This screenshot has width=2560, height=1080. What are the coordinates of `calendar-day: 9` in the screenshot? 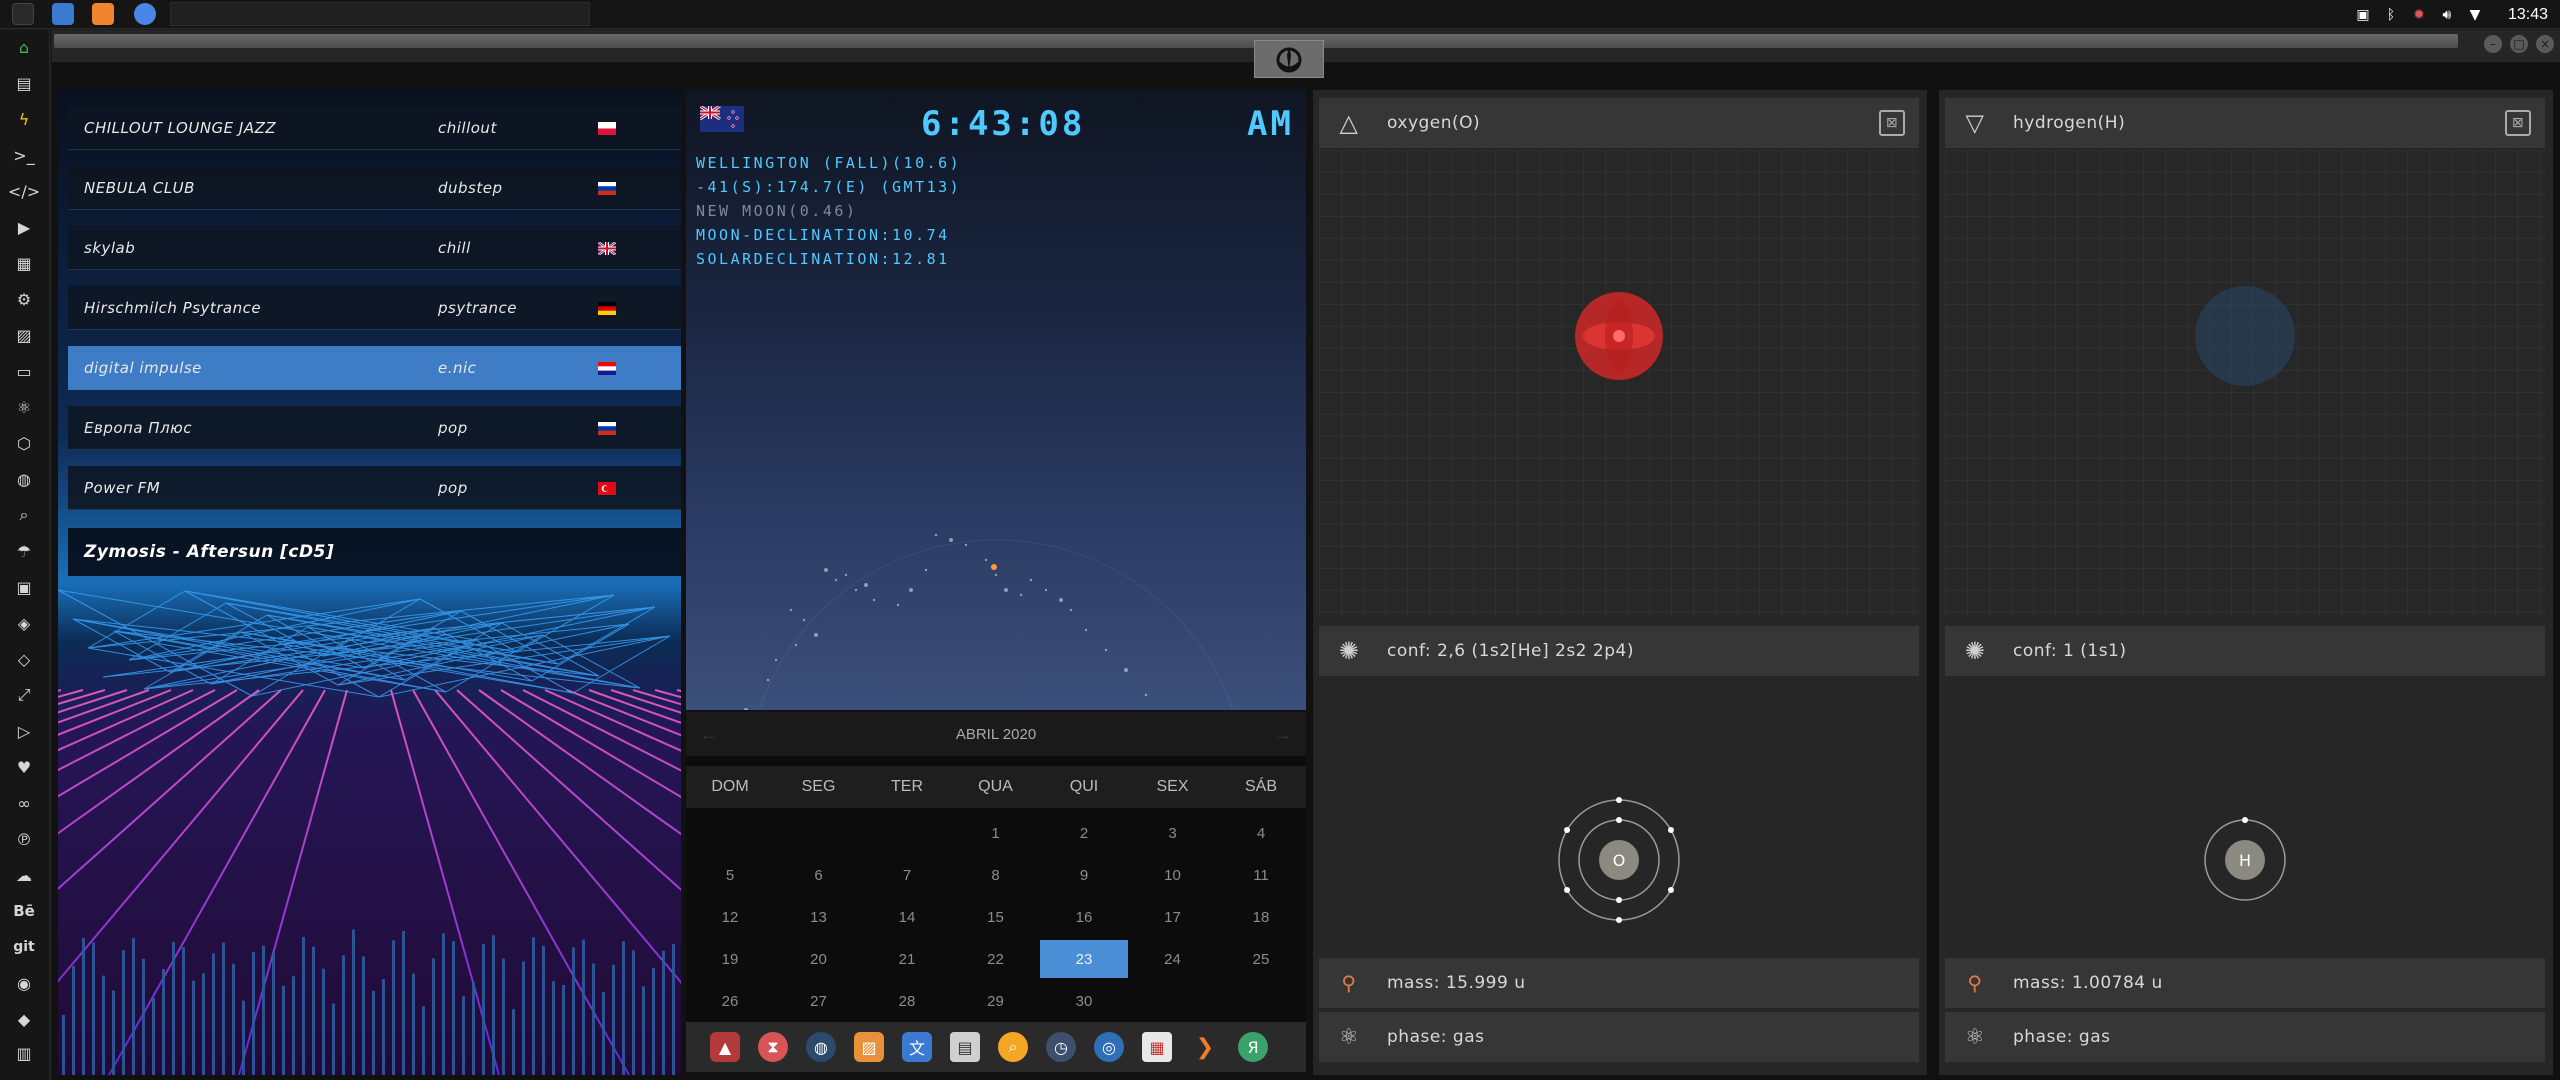 It's located at (1084, 875).